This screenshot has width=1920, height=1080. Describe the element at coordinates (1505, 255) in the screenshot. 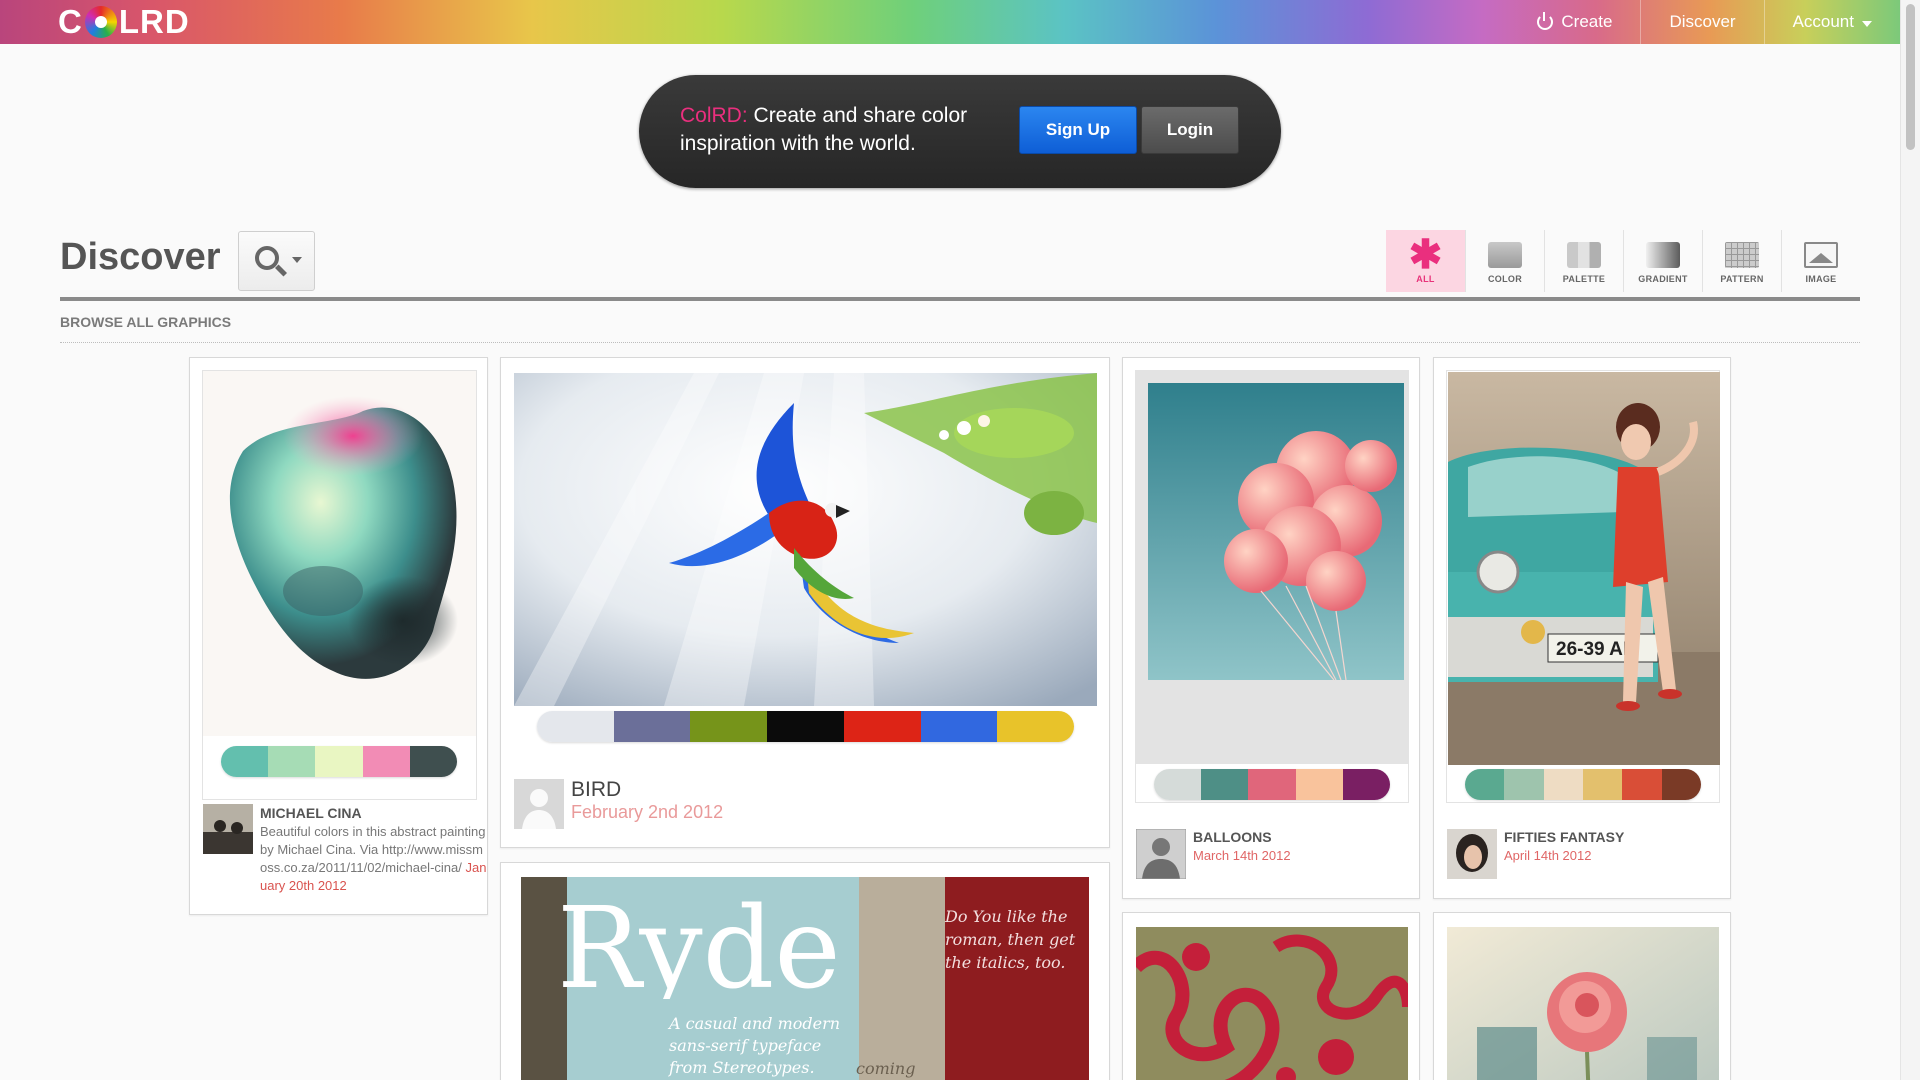

I see `color-swatch-icon` at that location.